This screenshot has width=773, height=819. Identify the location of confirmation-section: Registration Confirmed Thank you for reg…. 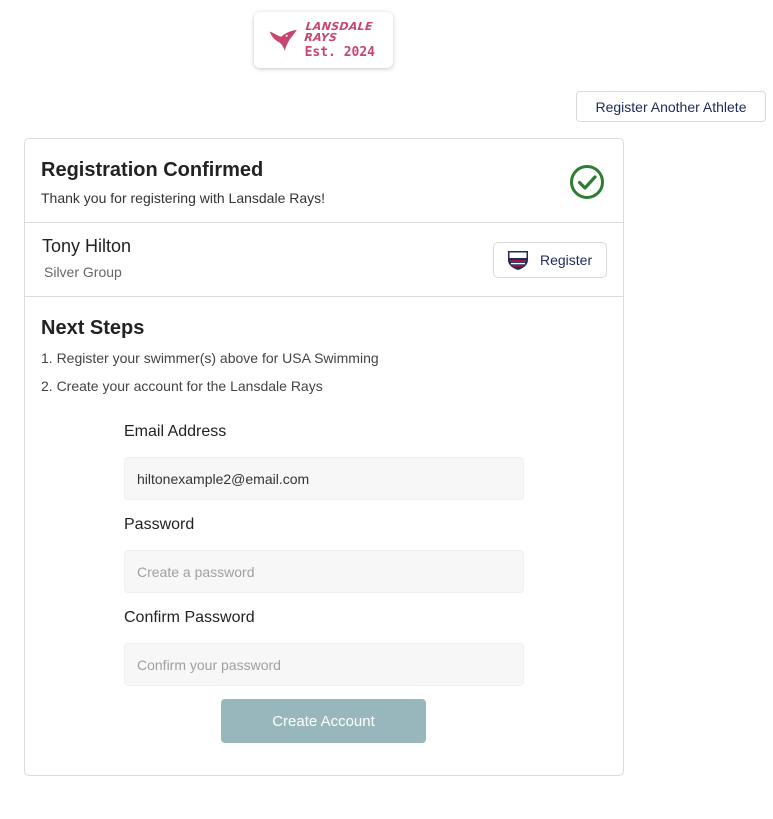
(324, 181).